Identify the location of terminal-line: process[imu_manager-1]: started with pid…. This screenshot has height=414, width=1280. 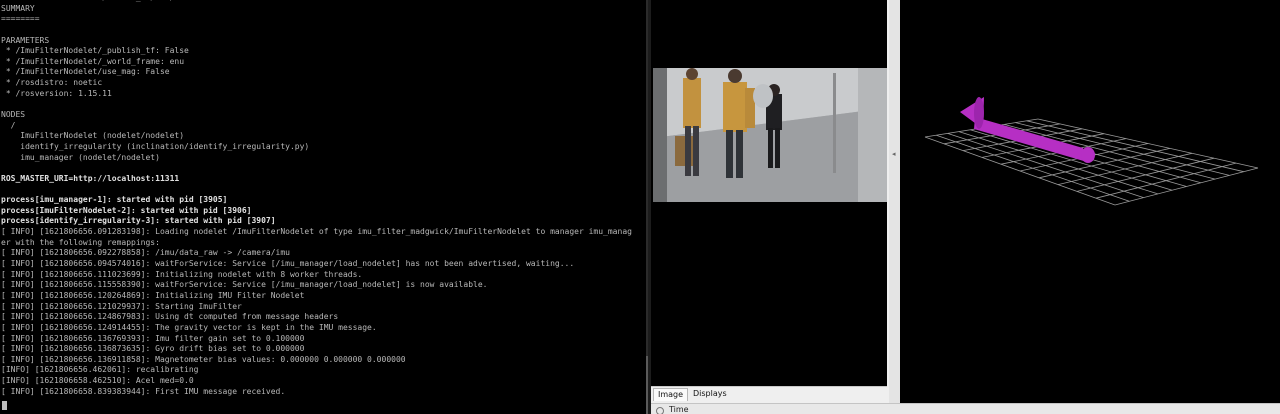
(114, 200).